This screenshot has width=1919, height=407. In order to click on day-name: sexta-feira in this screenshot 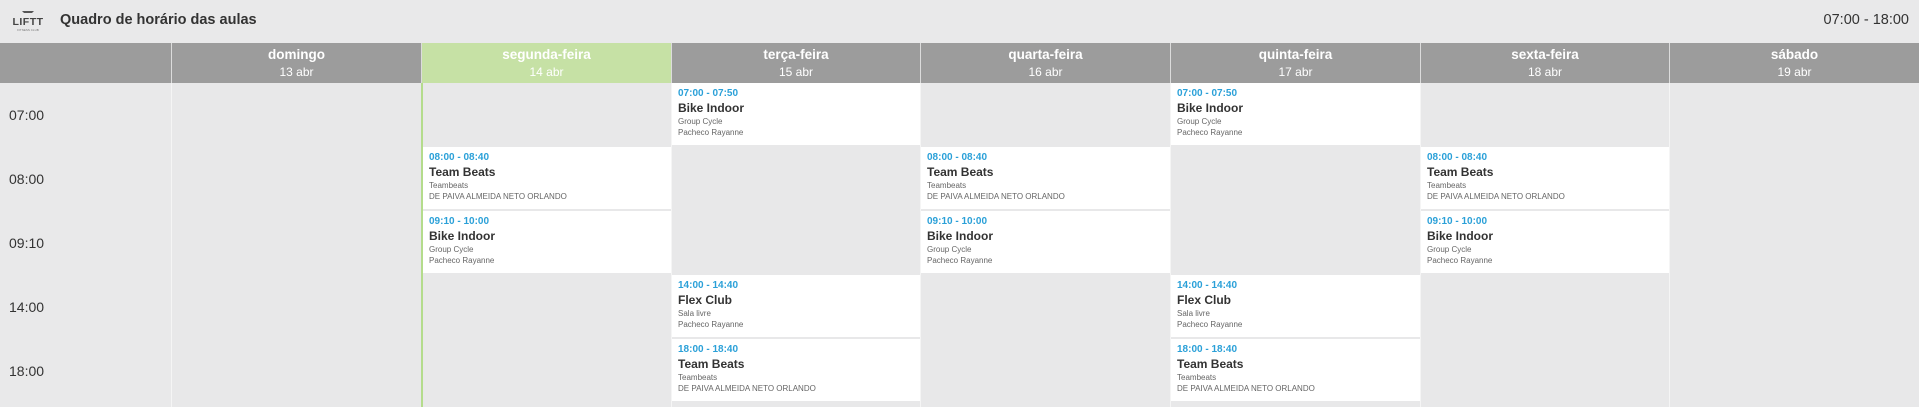, I will do `click(1545, 54)`.